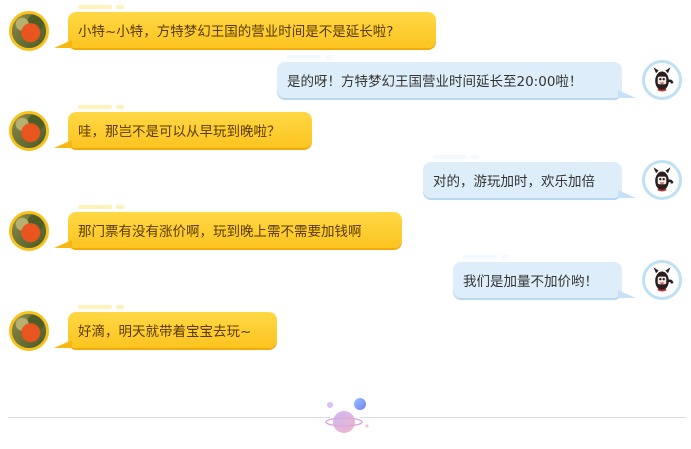  Describe the element at coordinates (435, 82) in the screenshot. I see `message-text: 是的呀！方特梦幻王国营业时间延长至20:00啦！` at that location.